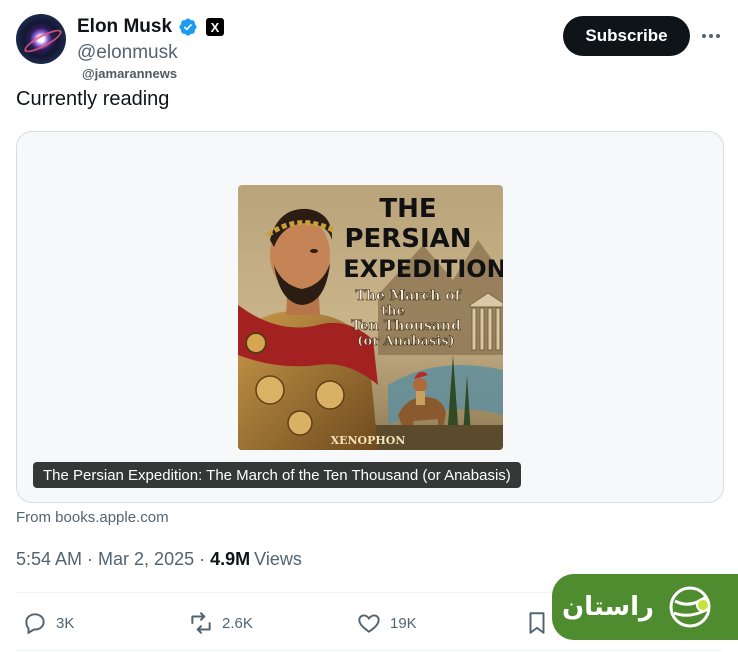 The image size is (738, 652). What do you see at coordinates (130, 73) in the screenshot?
I see `watermark: @jamarannews` at bounding box center [130, 73].